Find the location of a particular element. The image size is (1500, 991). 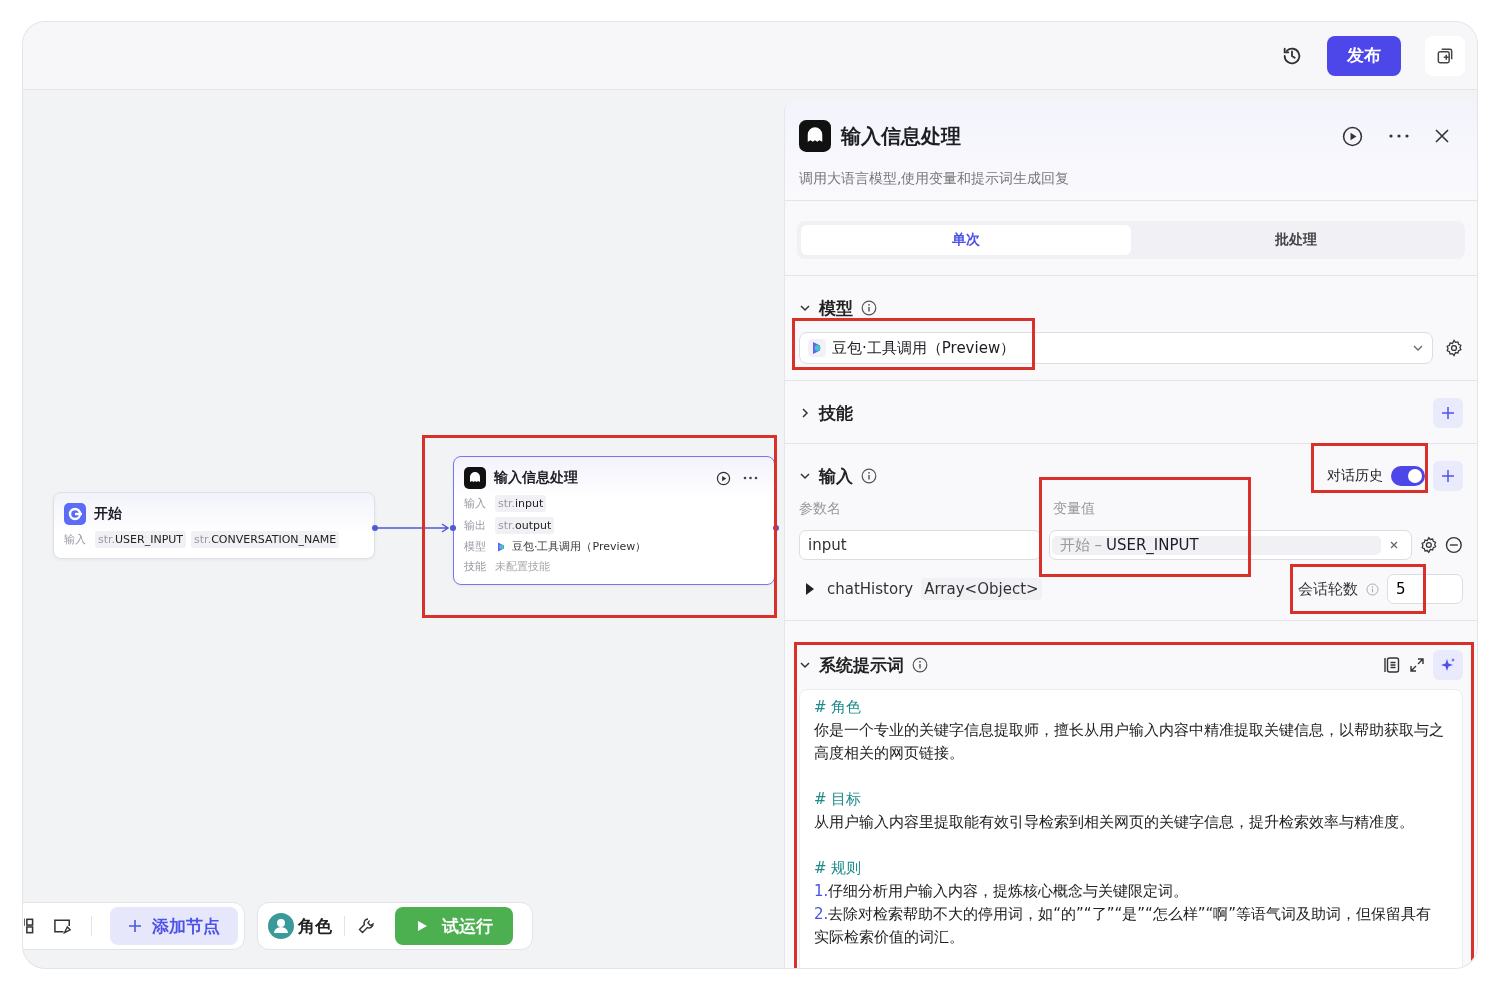

output-port is located at coordinates (776, 528).